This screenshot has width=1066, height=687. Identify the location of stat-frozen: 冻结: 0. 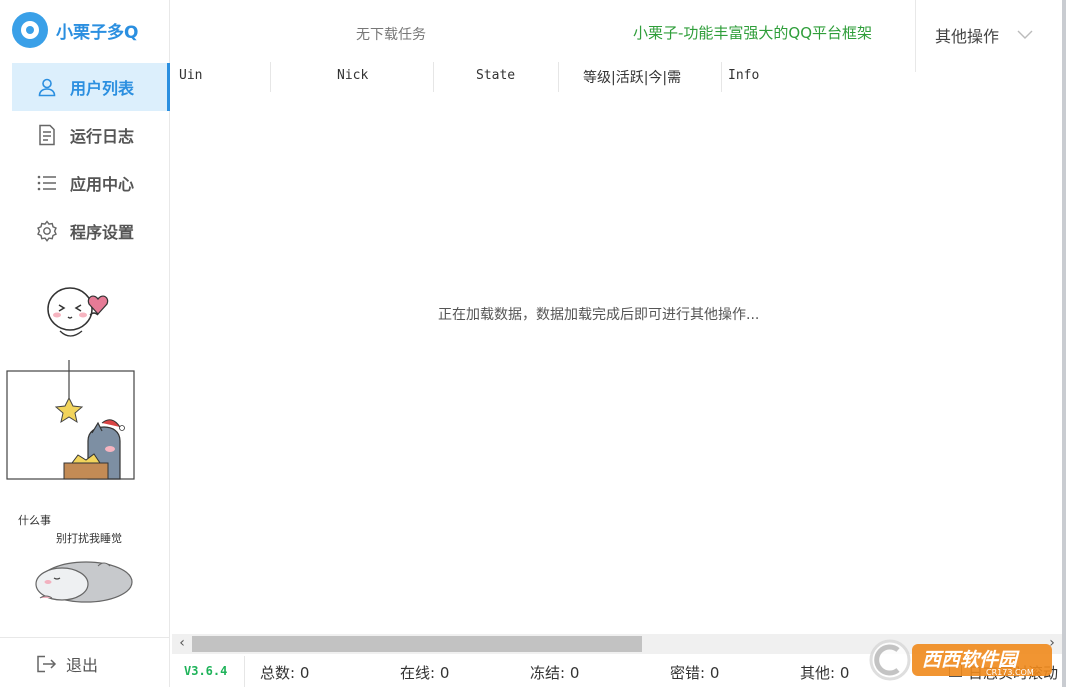
(555, 673).